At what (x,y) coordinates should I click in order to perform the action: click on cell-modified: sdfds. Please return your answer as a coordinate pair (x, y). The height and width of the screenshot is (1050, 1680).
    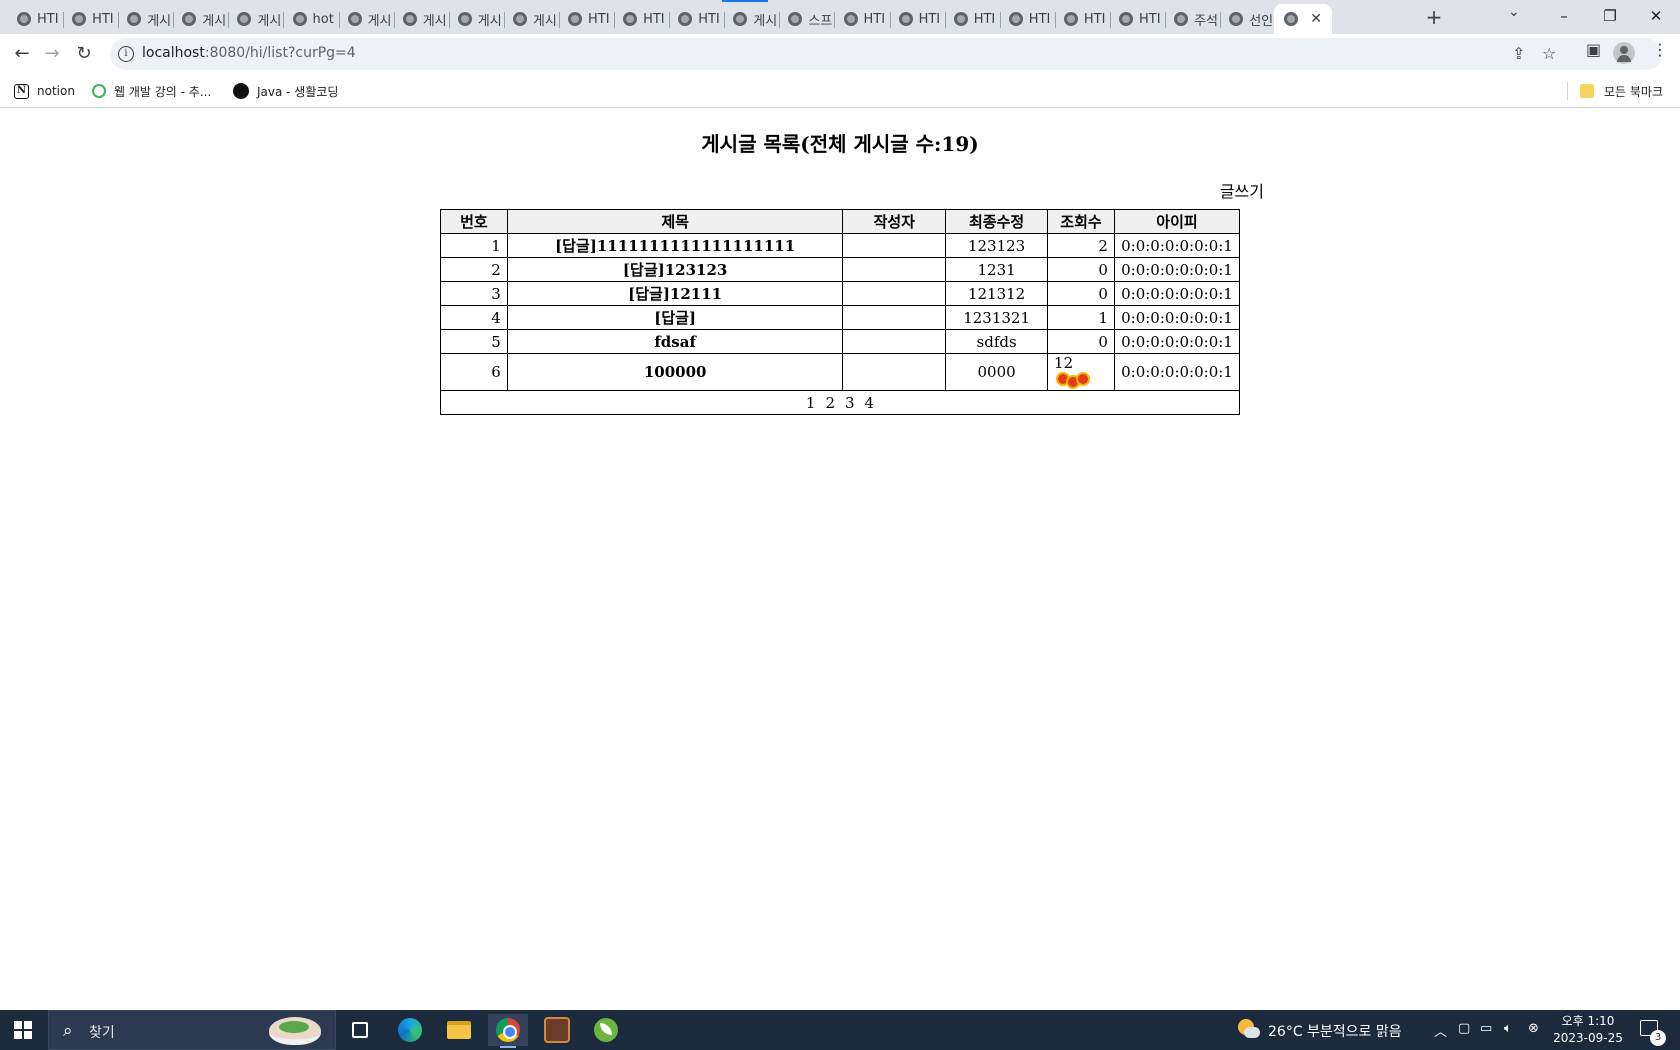
    Looking at the image, I should click on (997, 341).